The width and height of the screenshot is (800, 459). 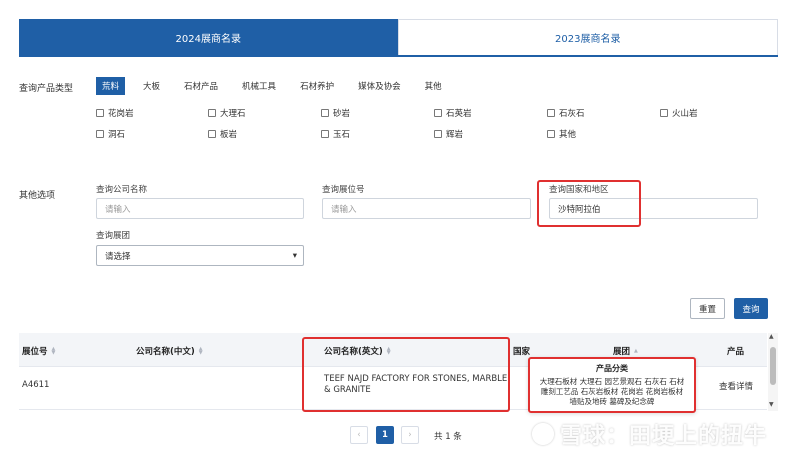 What do you see at coordinates (568, 135) in the screenshot?
I see `checkbox-label: 其他` at bounding box center [568, 135].